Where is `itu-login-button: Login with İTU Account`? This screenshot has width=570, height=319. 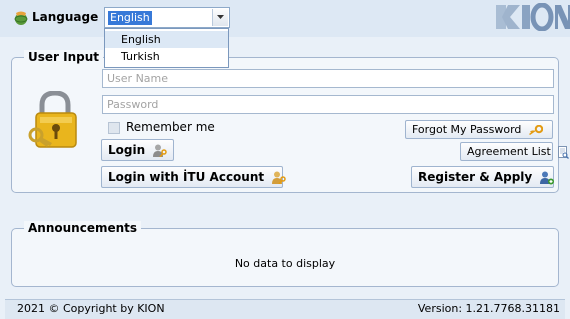 itu-login-button: Login with İTU Account is located at coordinates (194, 177).